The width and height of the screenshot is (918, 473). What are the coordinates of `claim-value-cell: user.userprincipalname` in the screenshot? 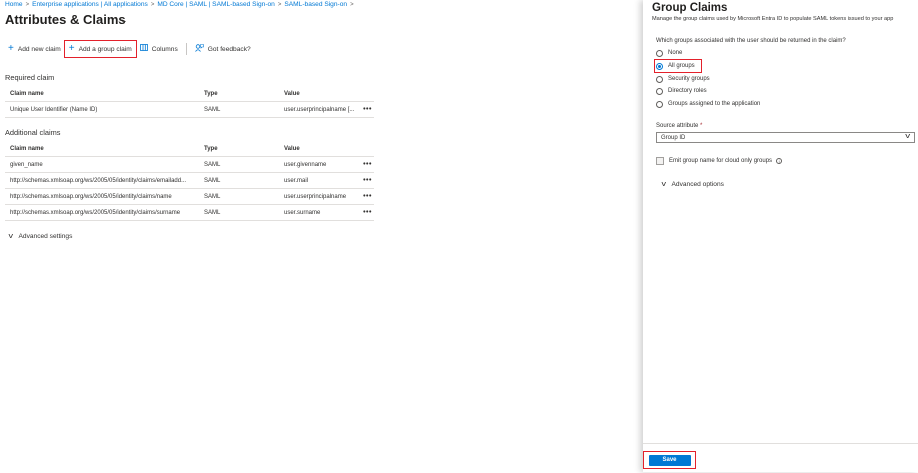 It's located at (317, 196).